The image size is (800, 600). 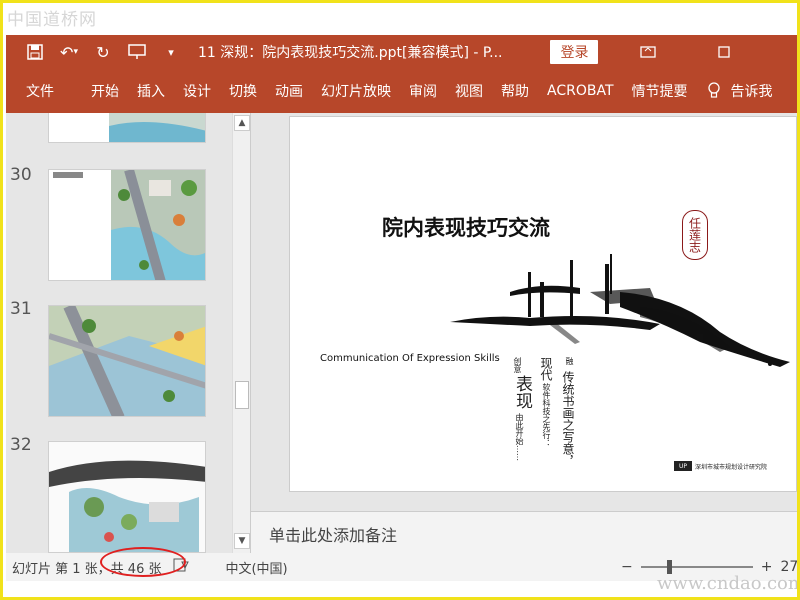 I want to click on vertical-text-blend: 融, so click(x=569, y=361).